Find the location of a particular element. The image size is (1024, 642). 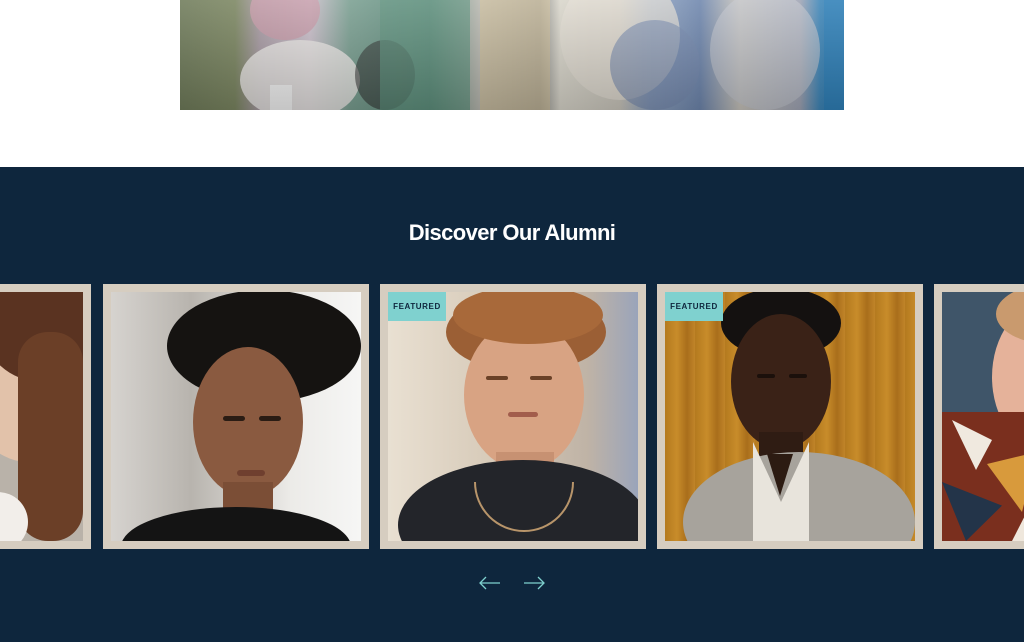

hero-image is located at coordinates (512, 55).